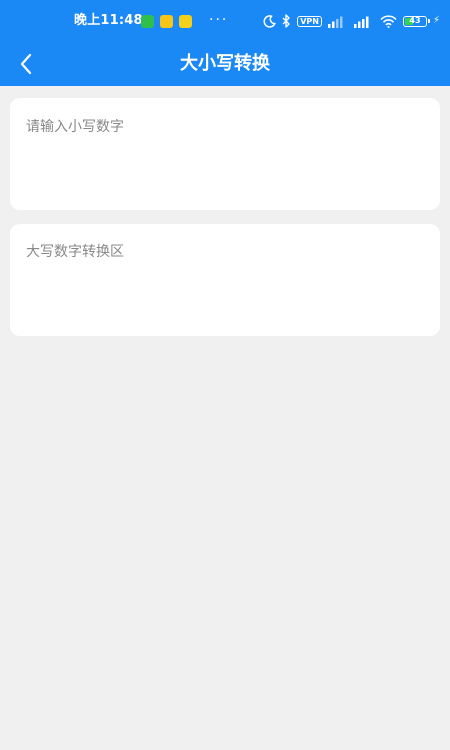 The width and height of the screenshot is (450, 750). I want to click on battery-icon: 43, so click(416, 21).